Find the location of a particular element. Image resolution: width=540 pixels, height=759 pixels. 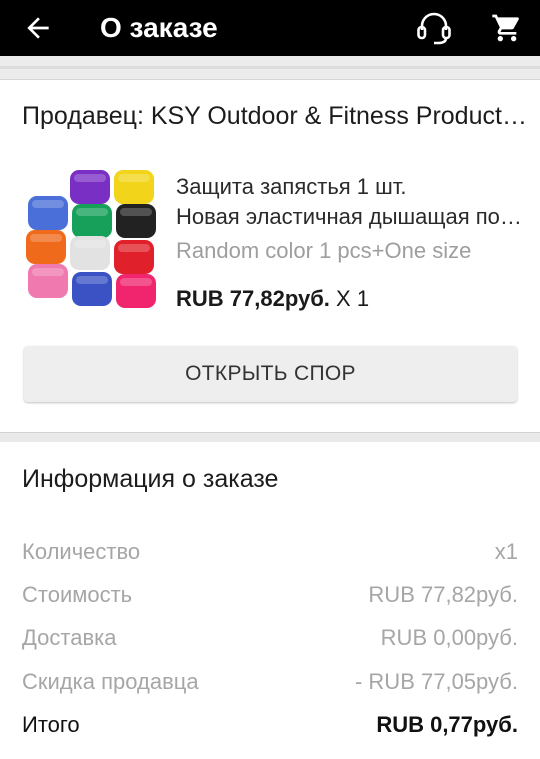

order-info-value: - RUB 77,05руб. is located at coordinates (436, 681).